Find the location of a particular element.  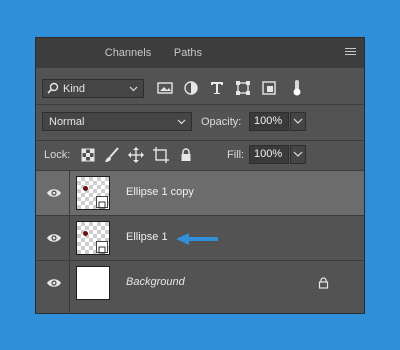

layer-row-ellipse-1: Ellipse 1 is located at coordinates (200, 238).